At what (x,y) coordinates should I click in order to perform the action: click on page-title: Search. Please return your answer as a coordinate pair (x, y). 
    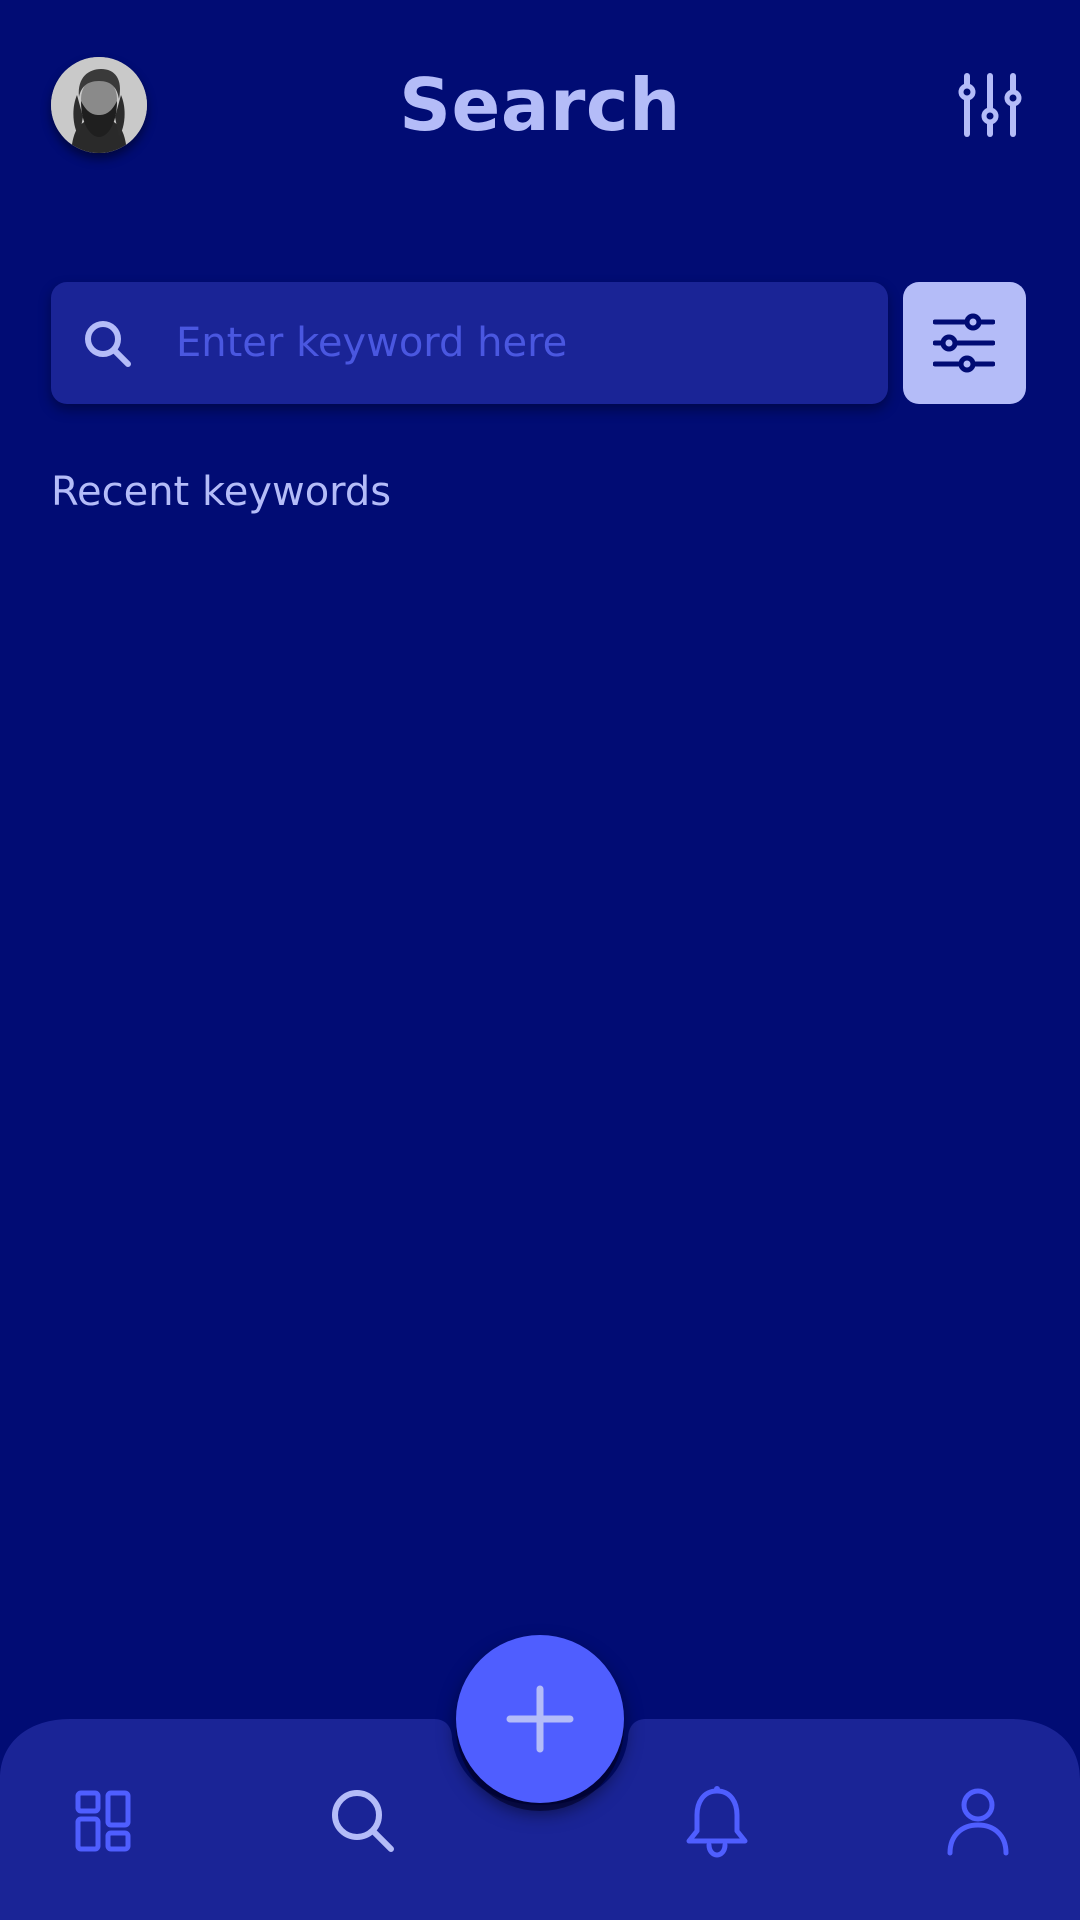
    Looking at the image, I should click on (540, 105).